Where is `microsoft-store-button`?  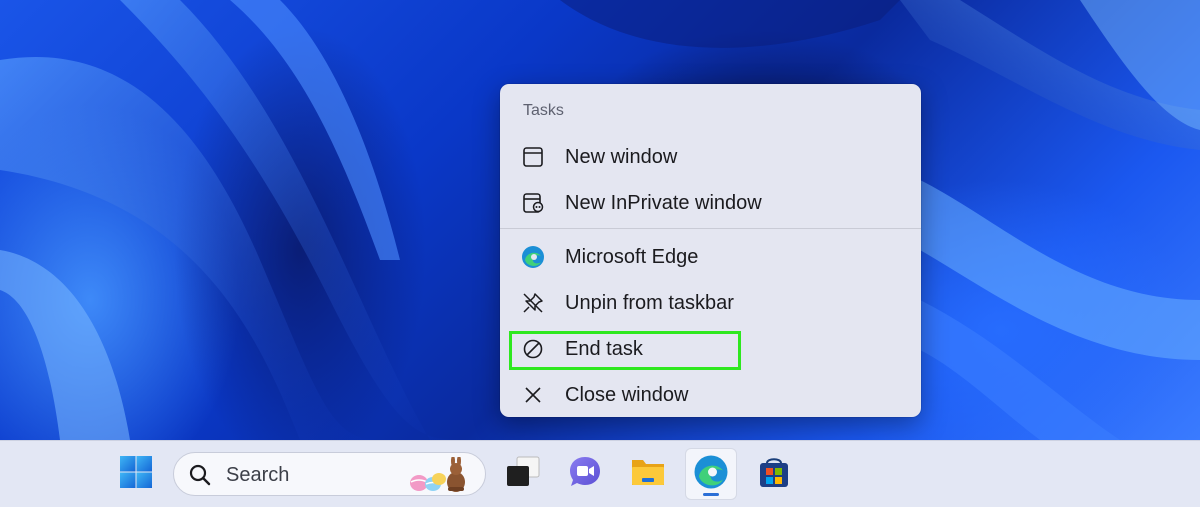
microsoft-store-button is located at coordinates (774, 474).